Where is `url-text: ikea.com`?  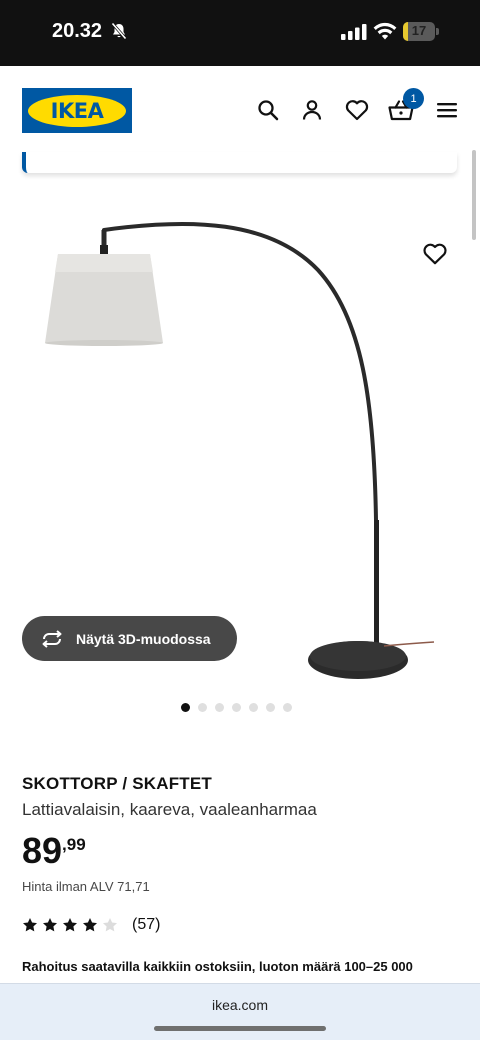
url-text: ikea.com is located at coordinates (240, 1005).